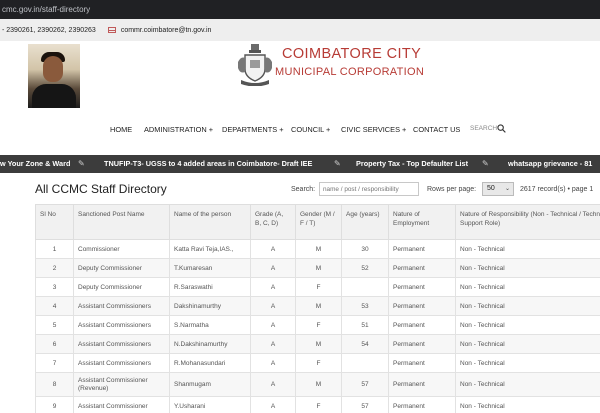 The height and width of the screenshot is (413, 600). I want to click on table-cell: Y.Usharani, so click(210, 404).